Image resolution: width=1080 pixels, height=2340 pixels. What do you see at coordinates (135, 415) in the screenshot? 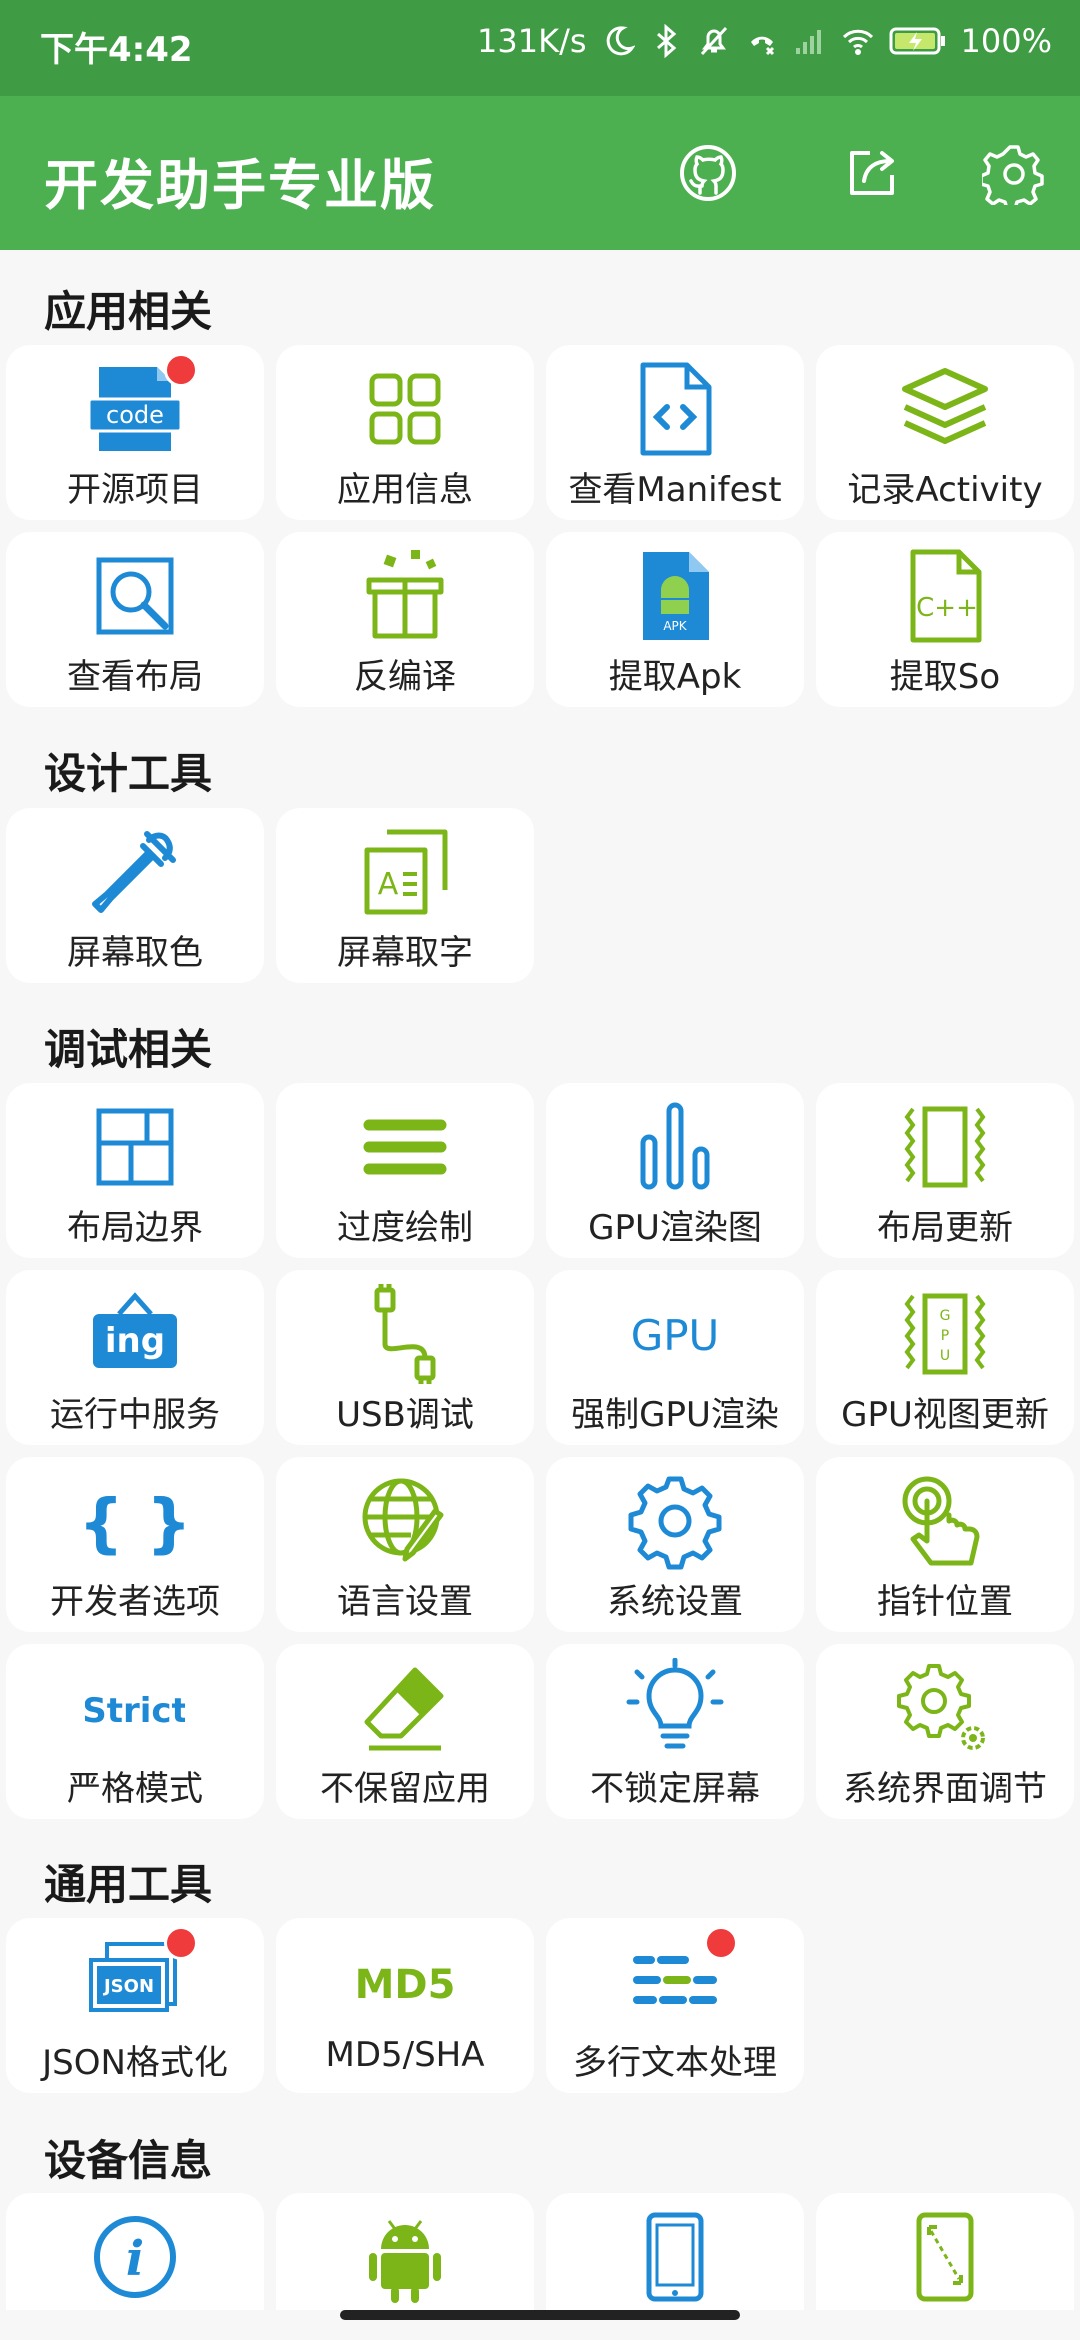
I see `svg-text: code` at bounding box center [135, 415].